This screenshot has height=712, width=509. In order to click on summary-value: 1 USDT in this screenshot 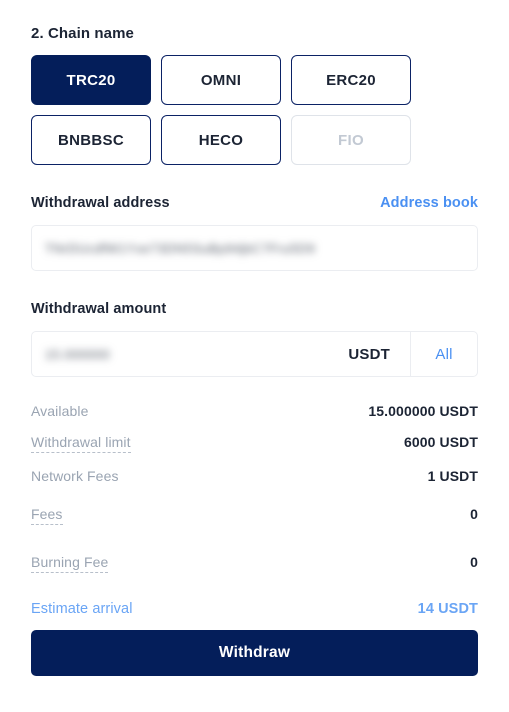, I will do `click(452, 476)`.